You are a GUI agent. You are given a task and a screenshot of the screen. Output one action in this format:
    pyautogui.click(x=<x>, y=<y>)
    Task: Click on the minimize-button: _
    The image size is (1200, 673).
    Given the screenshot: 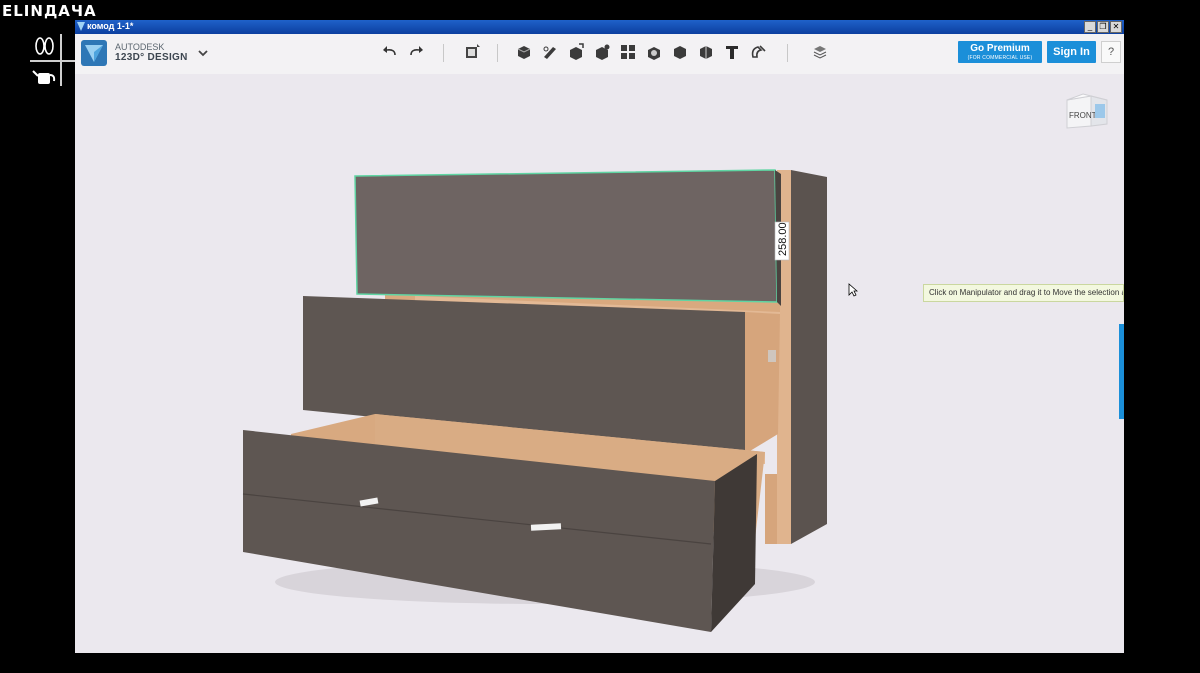 What is the action you would take?
    pyautogui.click(x=1090, y=27)
    